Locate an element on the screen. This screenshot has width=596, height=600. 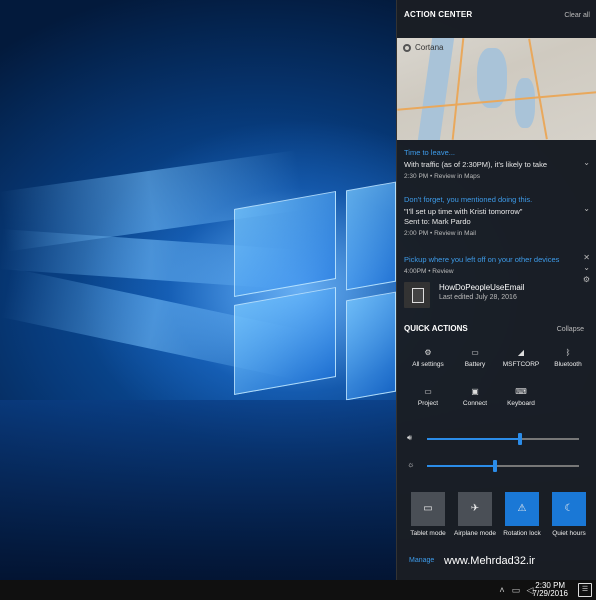
map-road is located at coordinates (458, 89).